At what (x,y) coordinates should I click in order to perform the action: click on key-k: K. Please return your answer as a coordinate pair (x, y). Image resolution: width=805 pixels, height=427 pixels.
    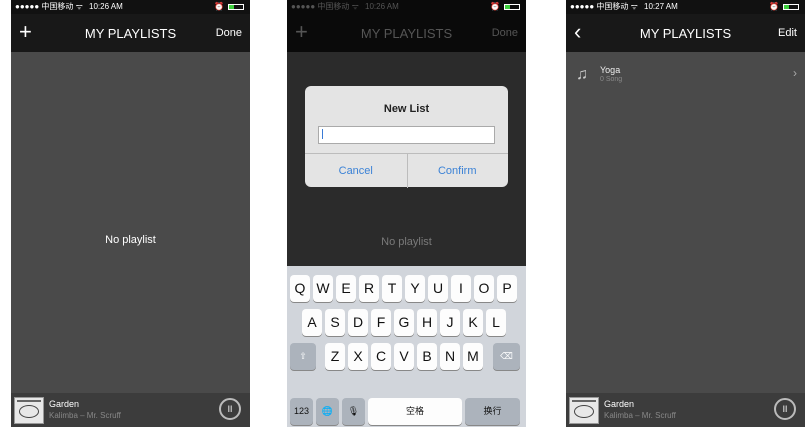
    Looking at the image, I should click on (473, 322).